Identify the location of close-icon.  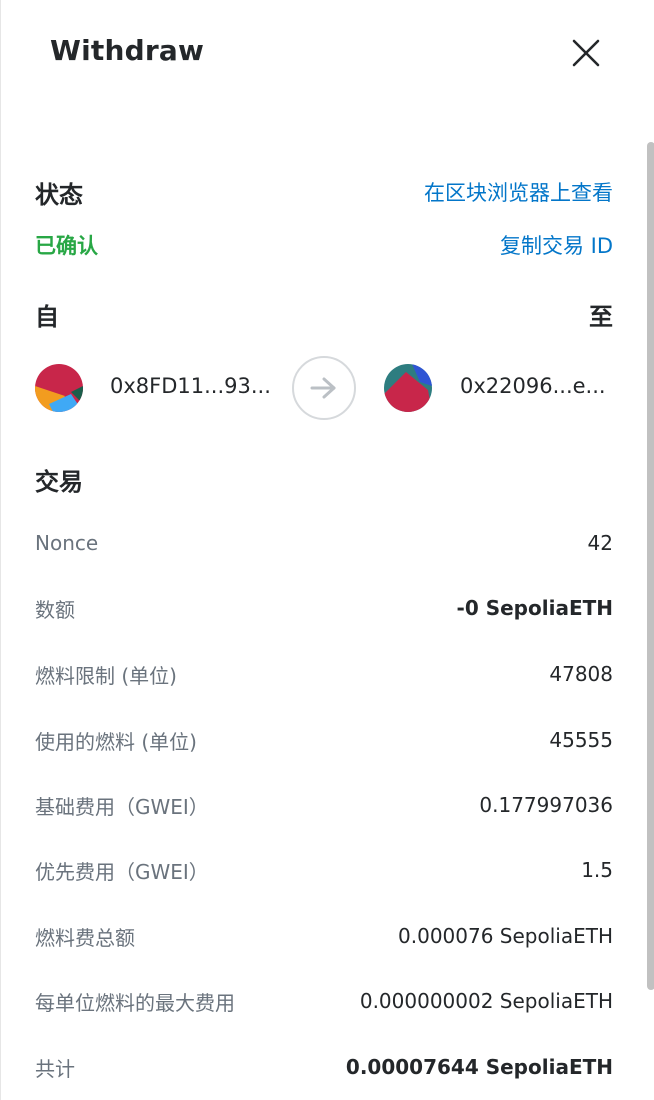
(586, 53).